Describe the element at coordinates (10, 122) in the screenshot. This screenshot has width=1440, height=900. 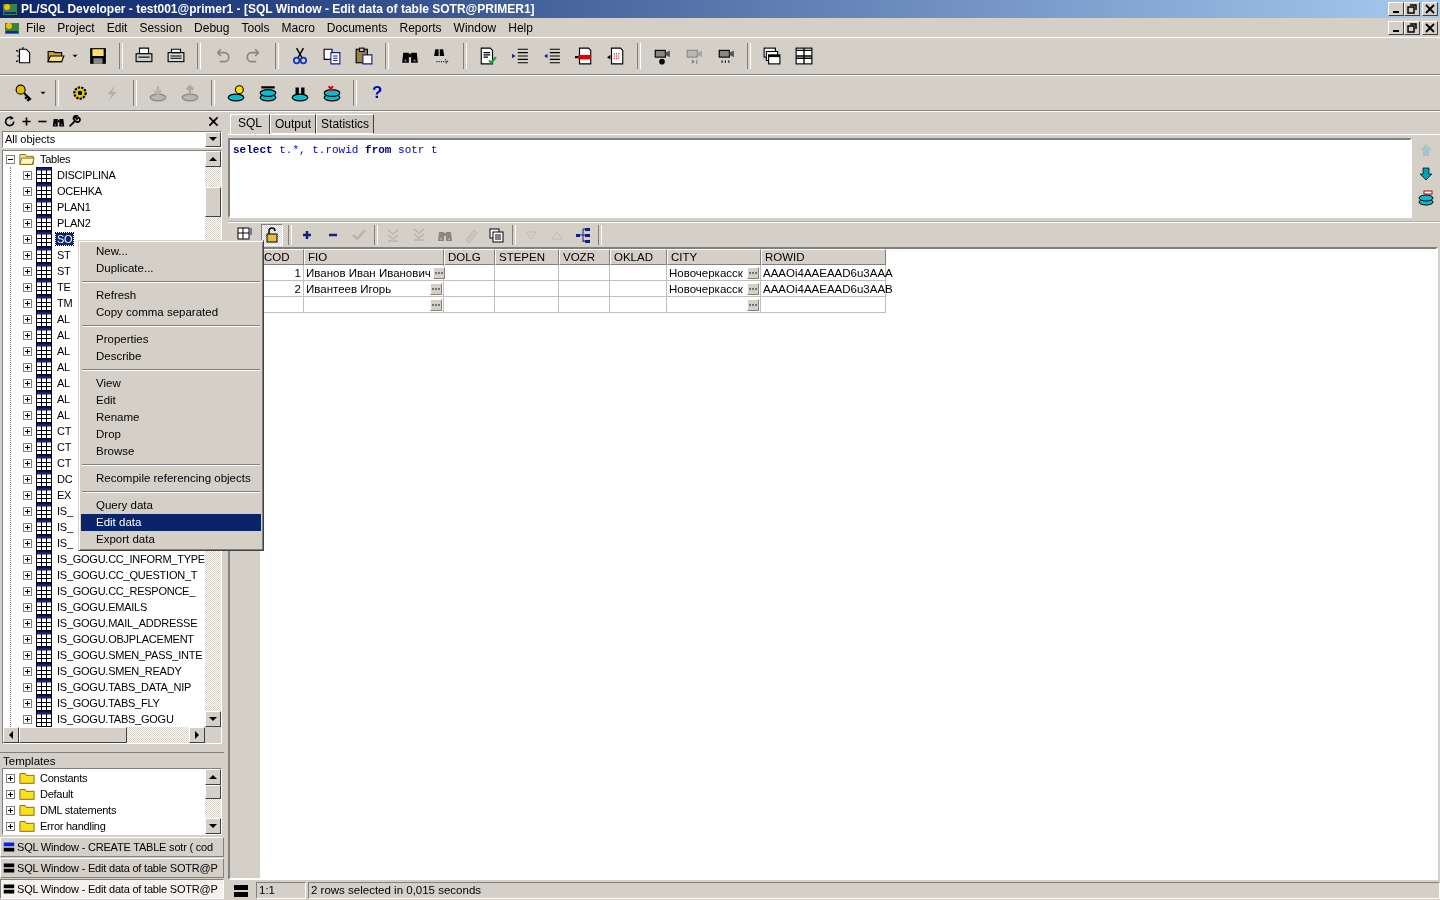
I see `refresh-icon` at that location.